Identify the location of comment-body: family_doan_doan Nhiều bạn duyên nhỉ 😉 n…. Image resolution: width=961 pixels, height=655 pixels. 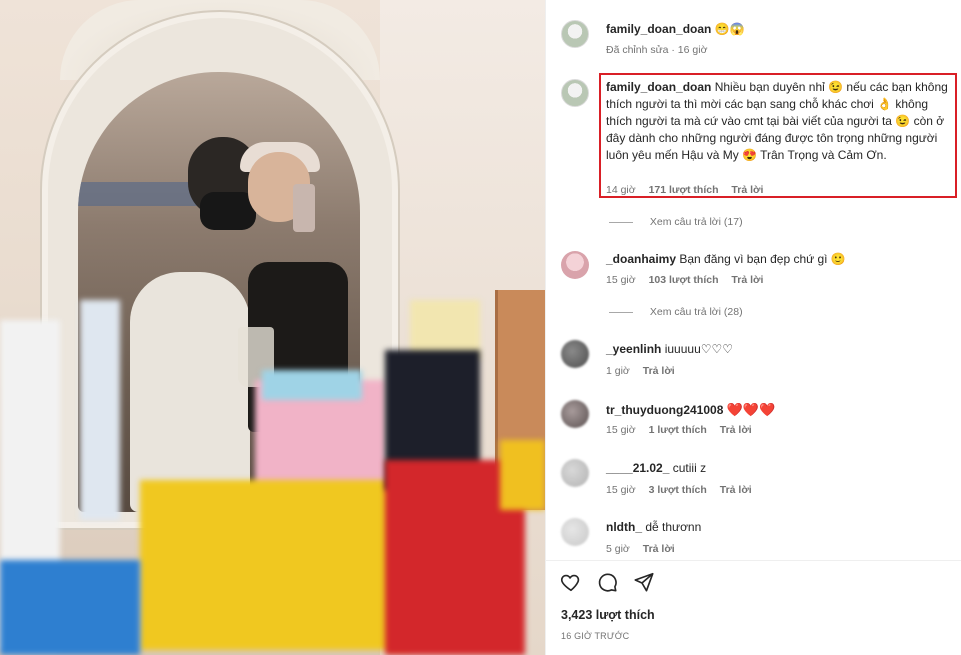
(779, 121).